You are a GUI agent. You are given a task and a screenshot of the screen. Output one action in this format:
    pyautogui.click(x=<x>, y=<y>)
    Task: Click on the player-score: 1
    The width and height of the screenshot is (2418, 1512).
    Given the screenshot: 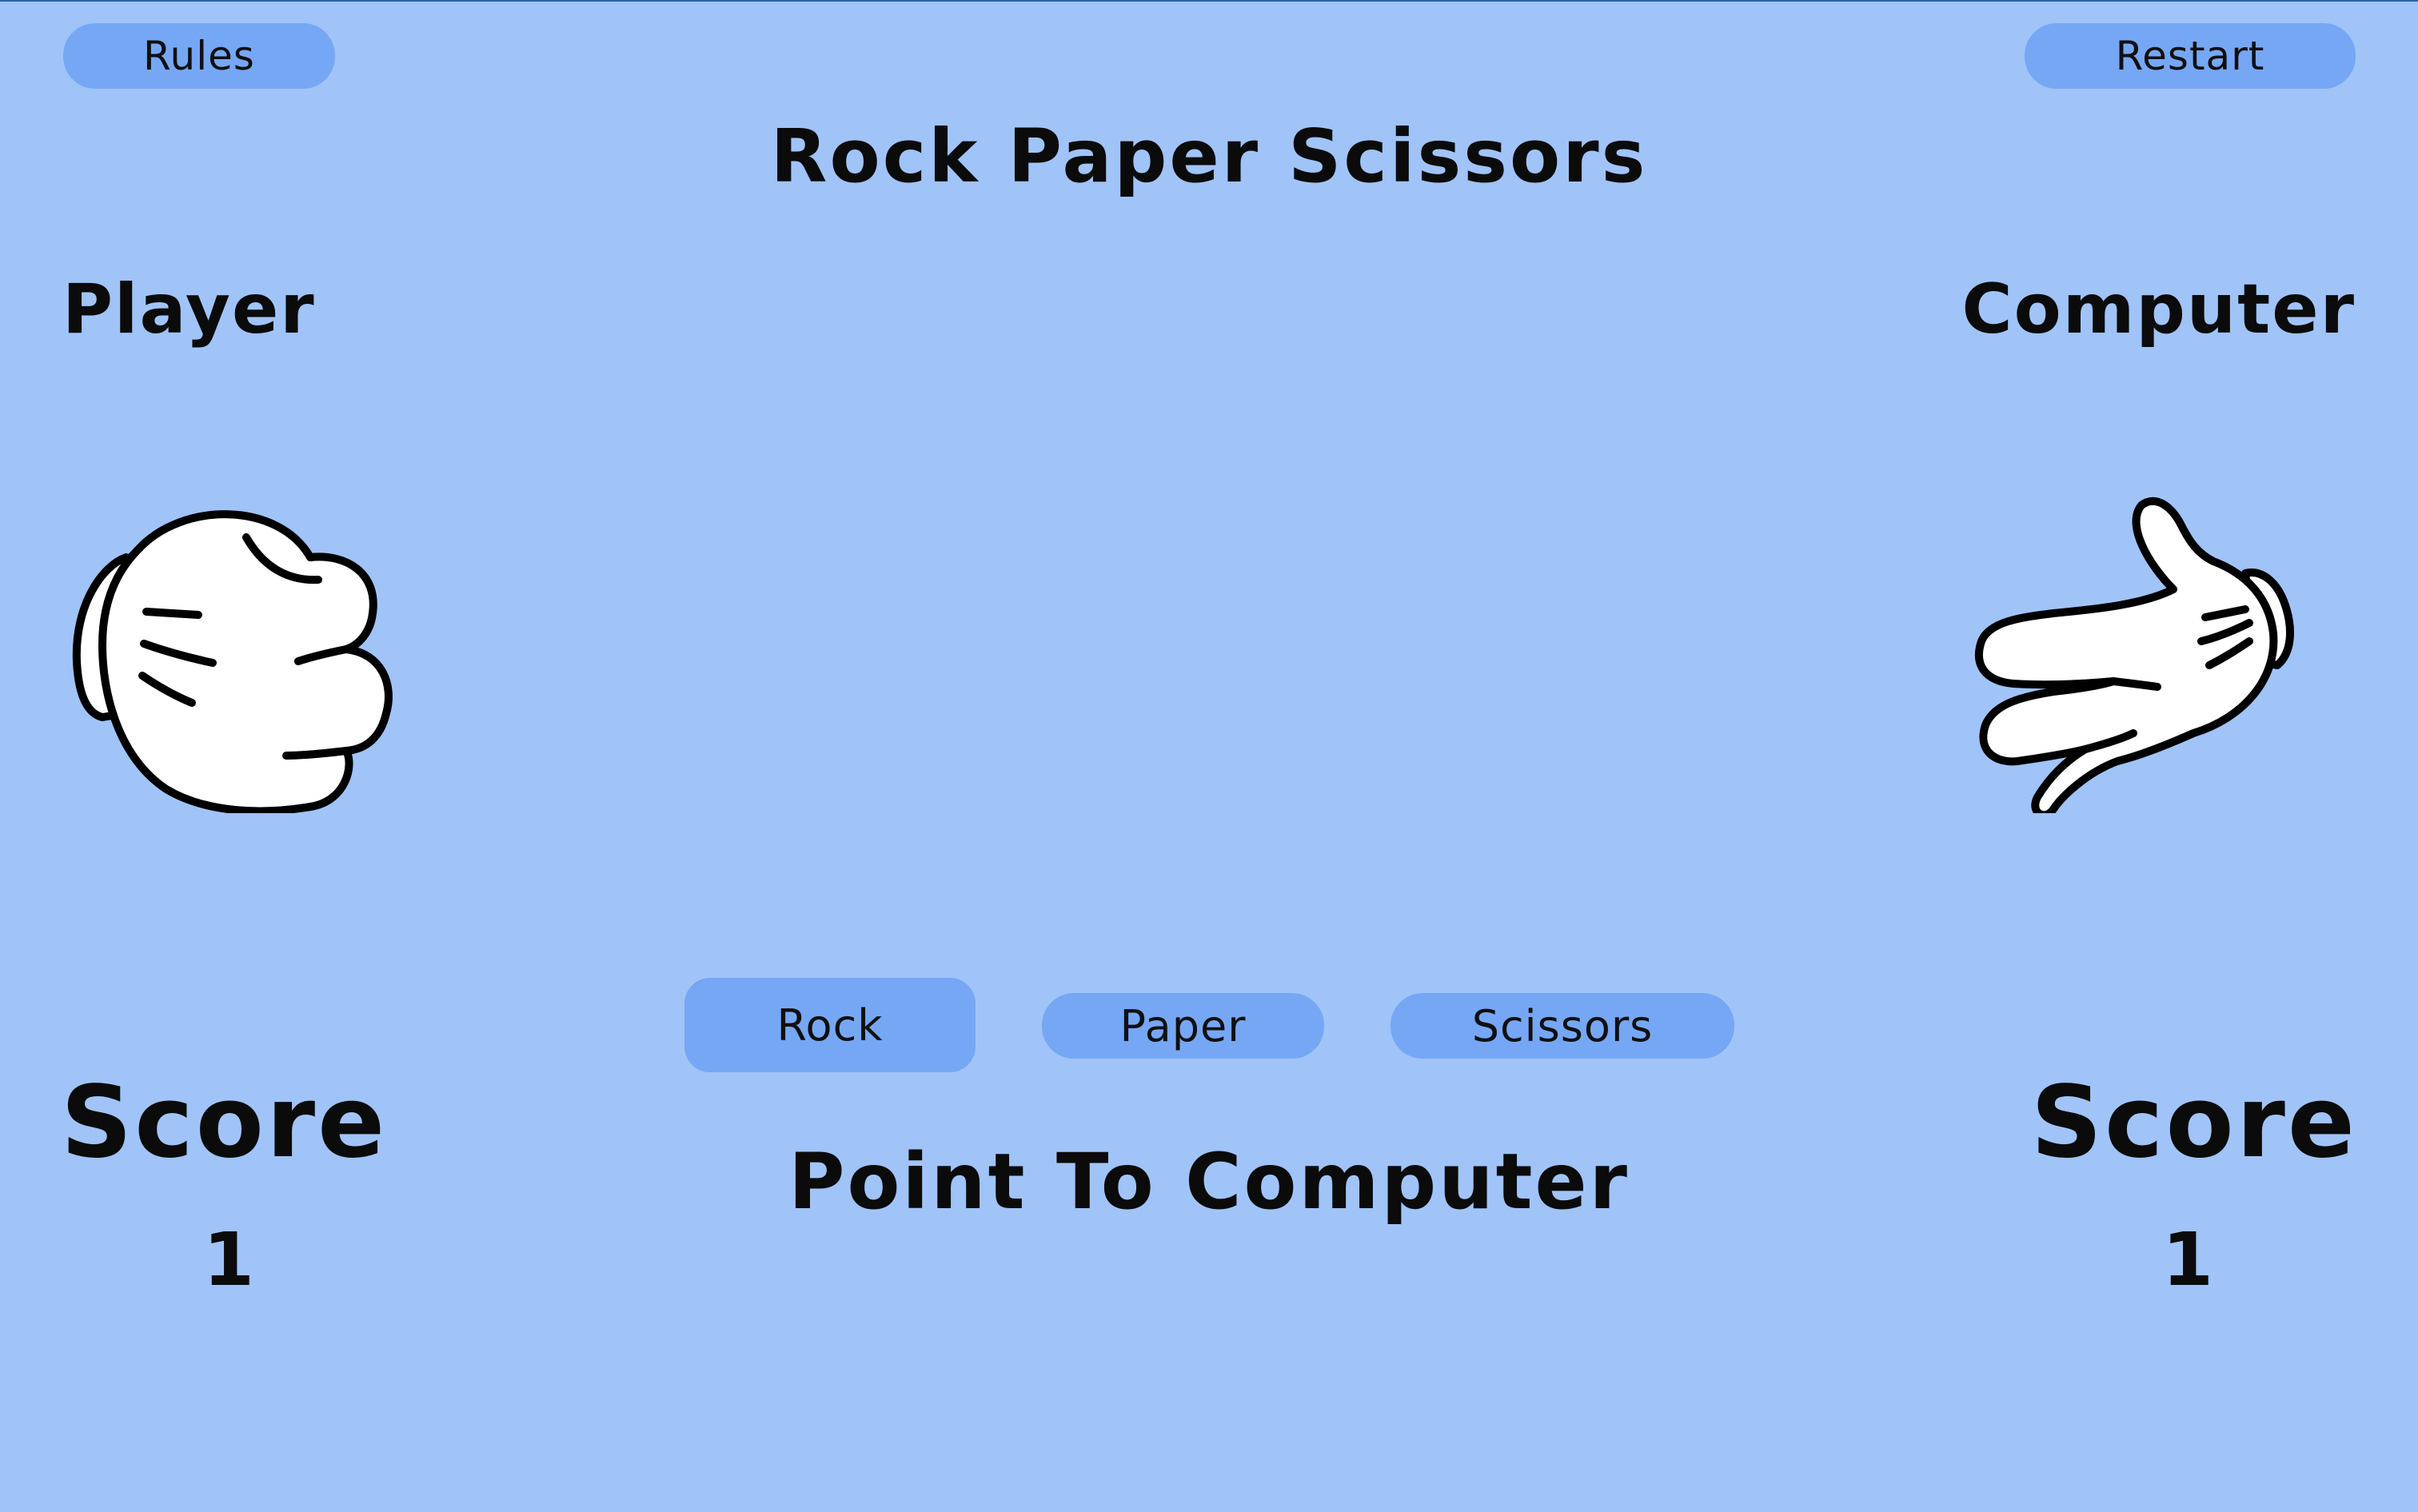 What is the action you would take?
    pyautogui.click(x=228, y=1260)
    